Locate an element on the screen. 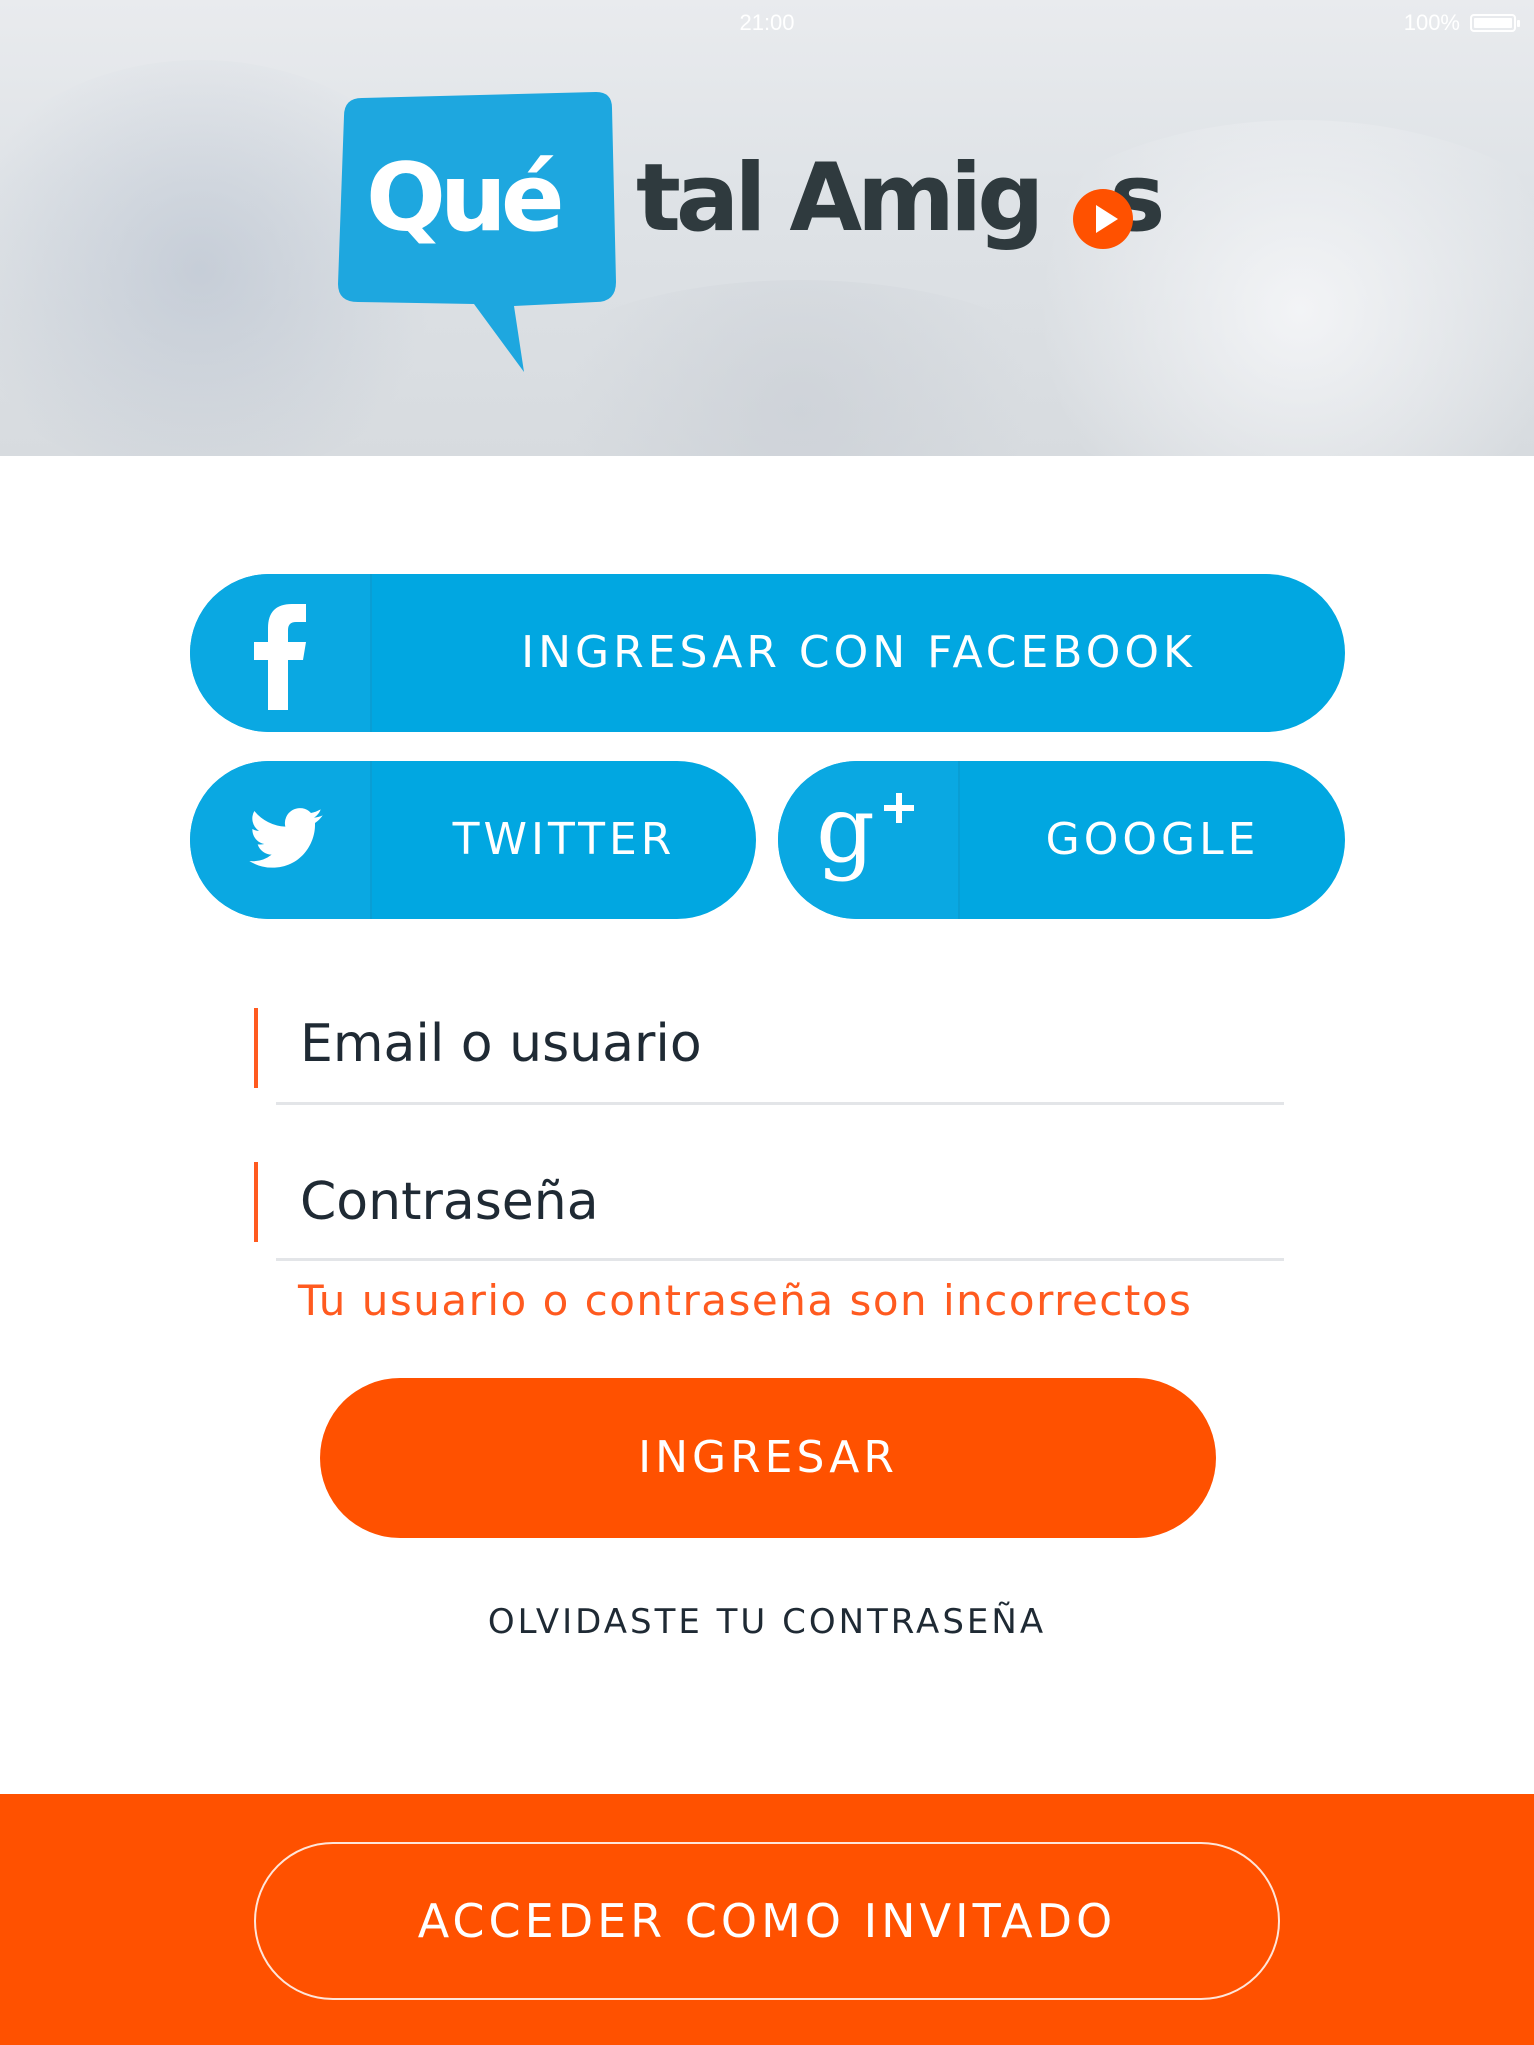 The image size is (1534, 2045). email-field: Email o usuario is located at coordinates (769, 1066).